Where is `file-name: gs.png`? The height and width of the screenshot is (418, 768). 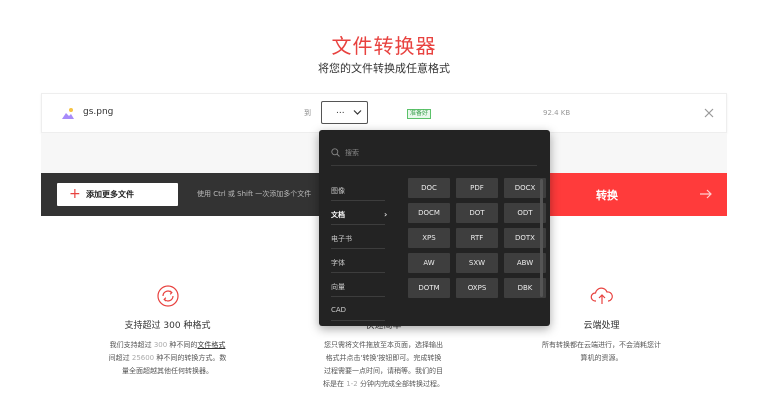
file-name: gs.png is located at coordinates (98, 112).